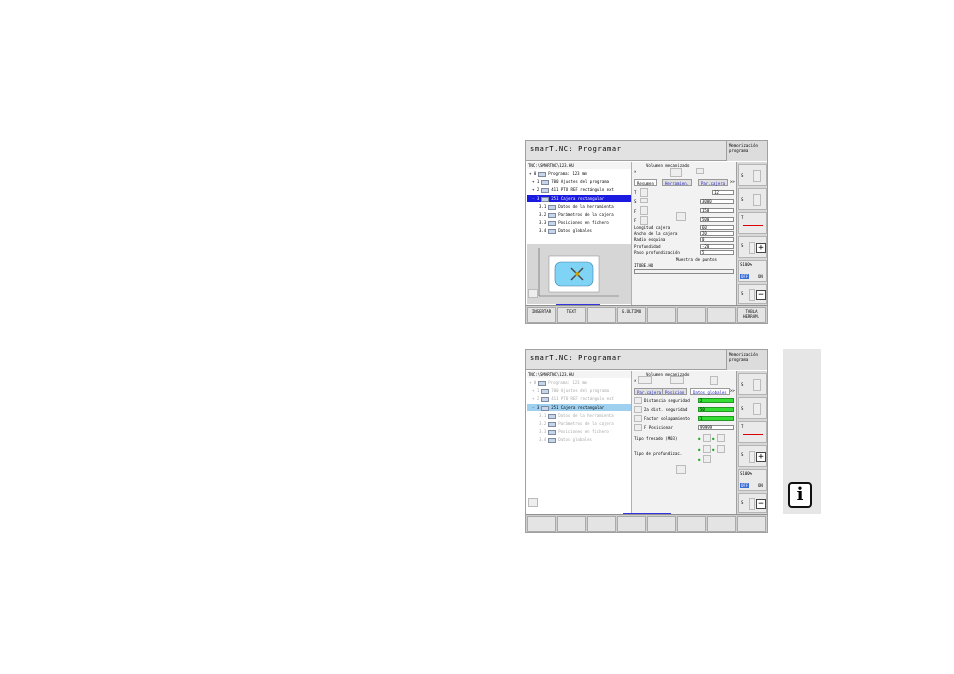  I want to click on param-field: 20, so click(717, 233).